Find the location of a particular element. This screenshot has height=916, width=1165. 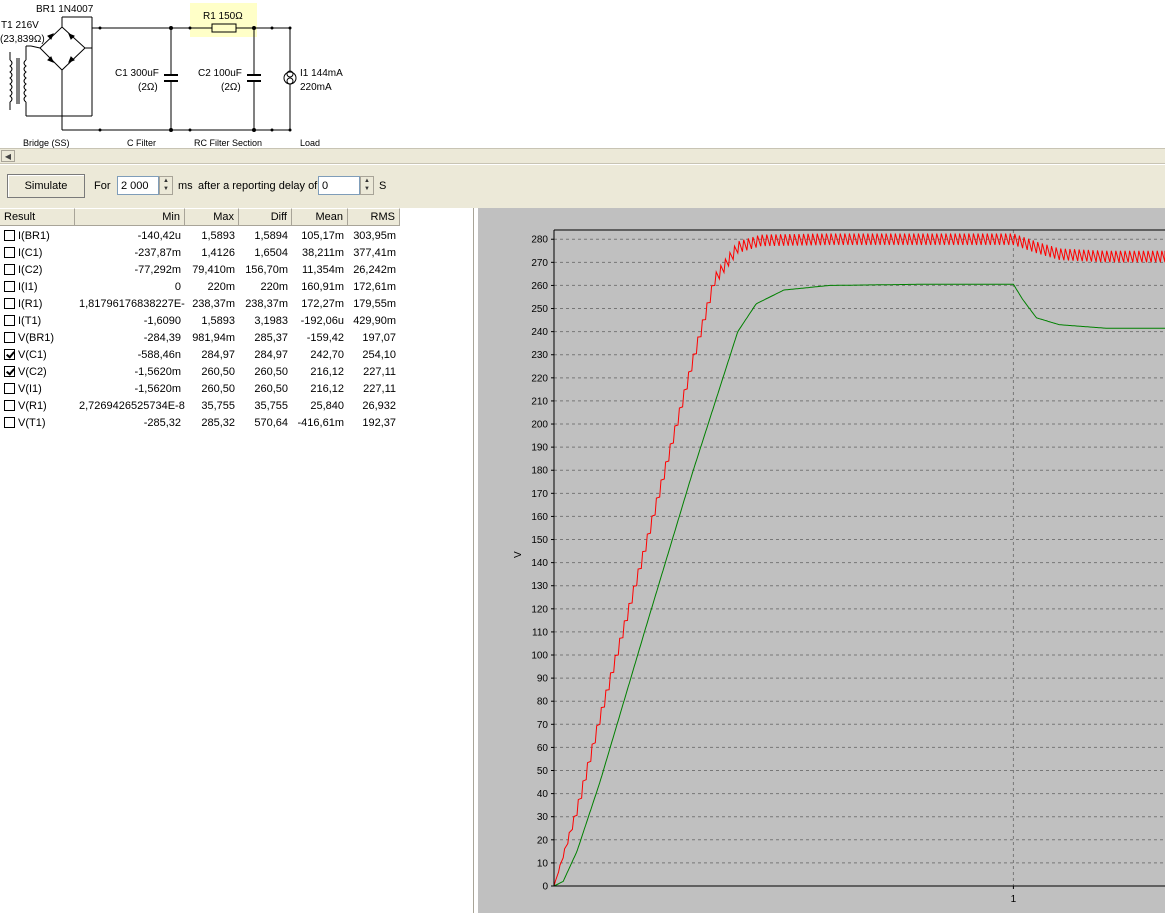

table-row: V(I1) -1,5620m 260,50 260,50 216,12 227,11 is located at coordinates (237, 389).